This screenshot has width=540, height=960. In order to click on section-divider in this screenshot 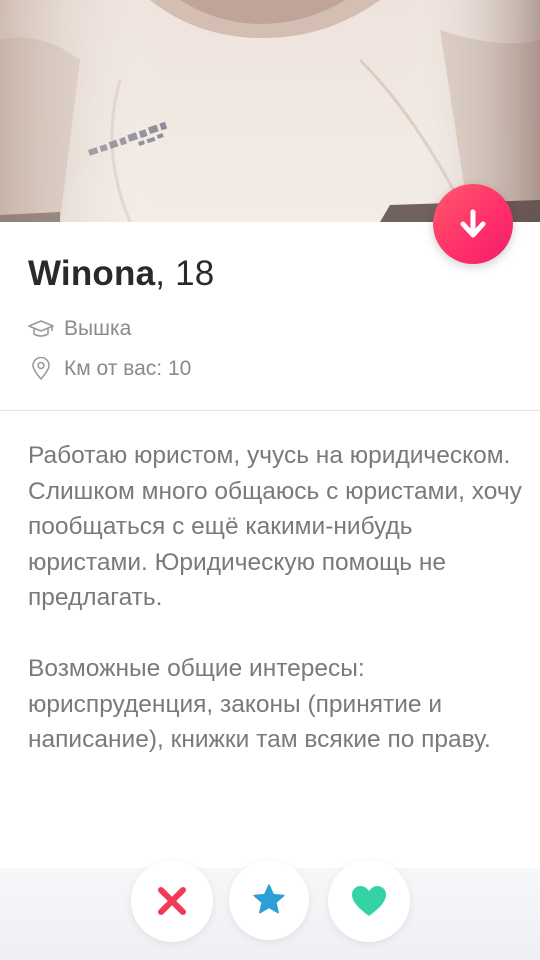, I will do `click(270, 410)`.